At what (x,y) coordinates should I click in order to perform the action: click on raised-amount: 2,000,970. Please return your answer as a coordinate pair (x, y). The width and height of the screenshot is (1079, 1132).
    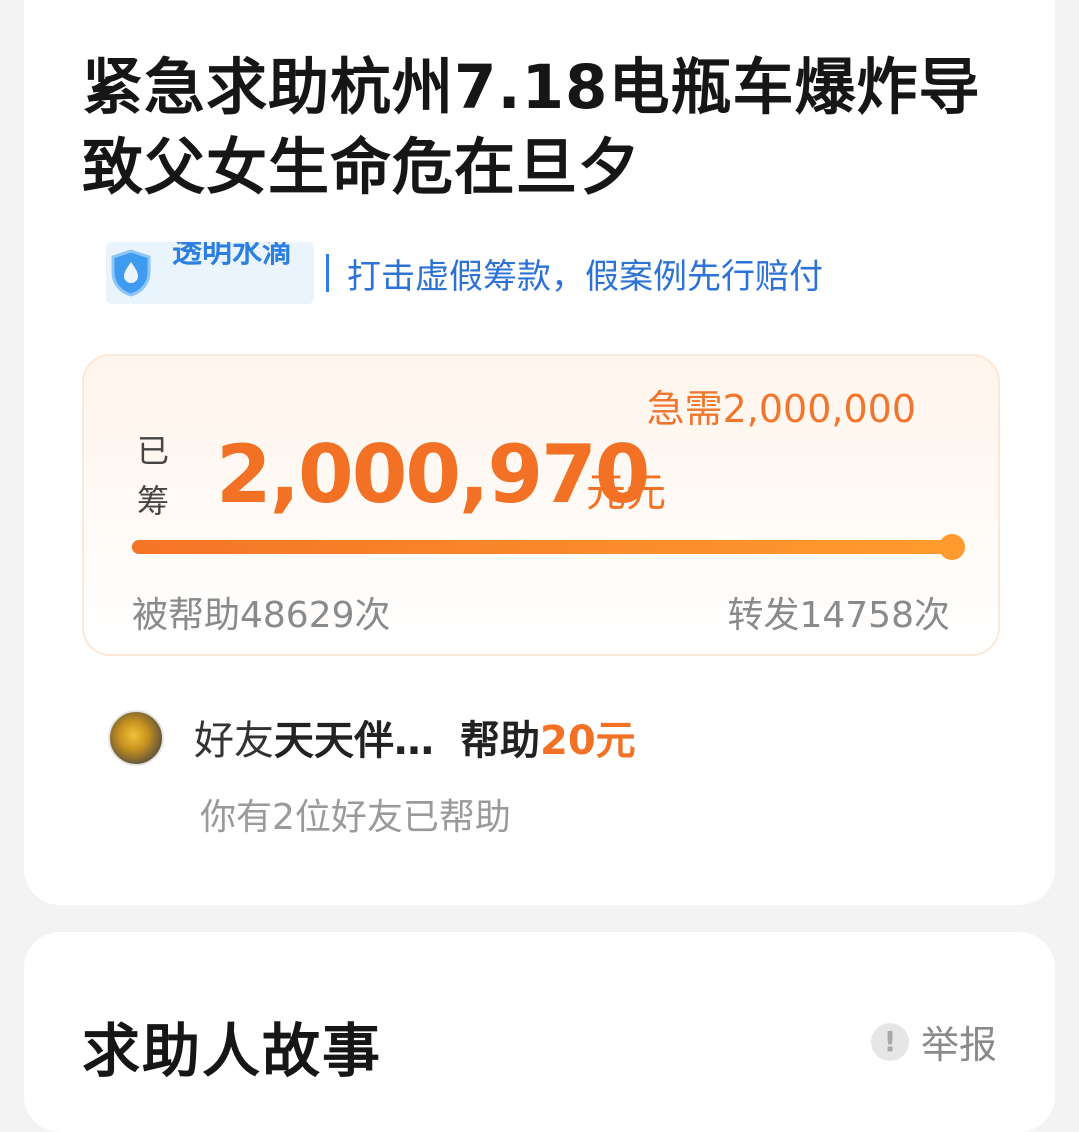
    Looking at the image, I should click on (433, 474).